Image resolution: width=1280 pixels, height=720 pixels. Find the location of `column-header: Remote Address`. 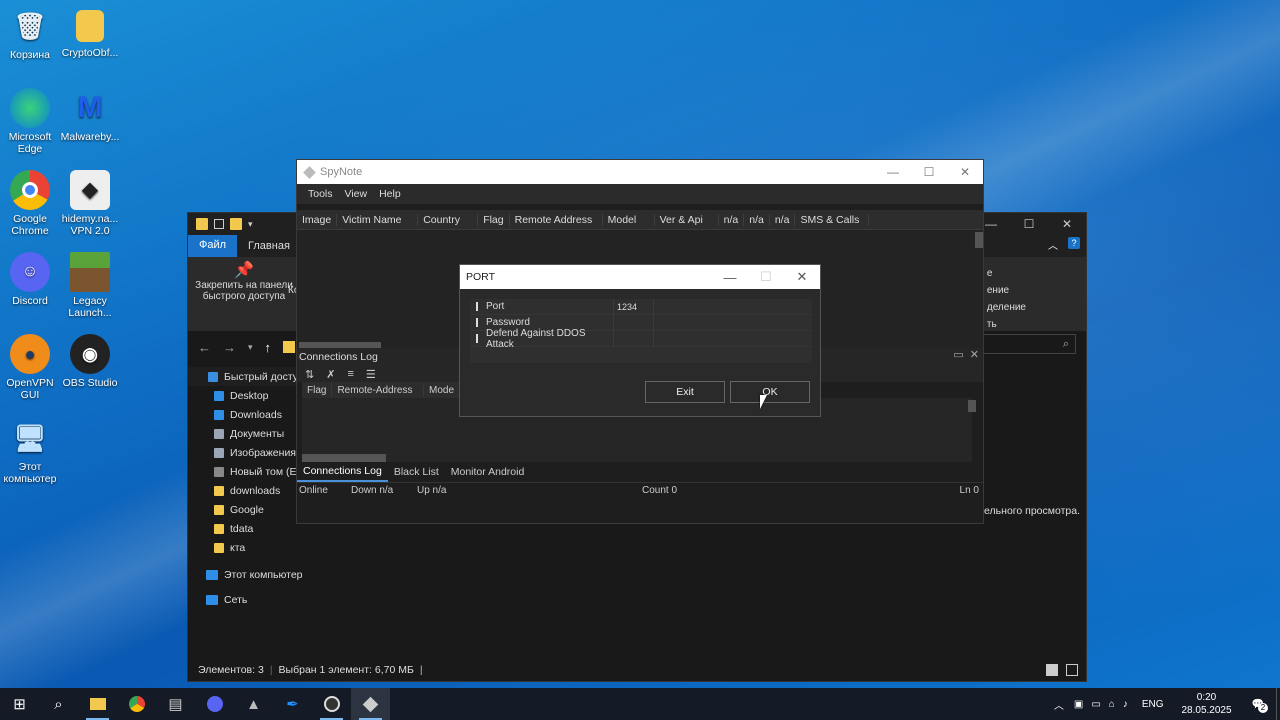

column-header: Remote Address is located at coordinates (556, 219).